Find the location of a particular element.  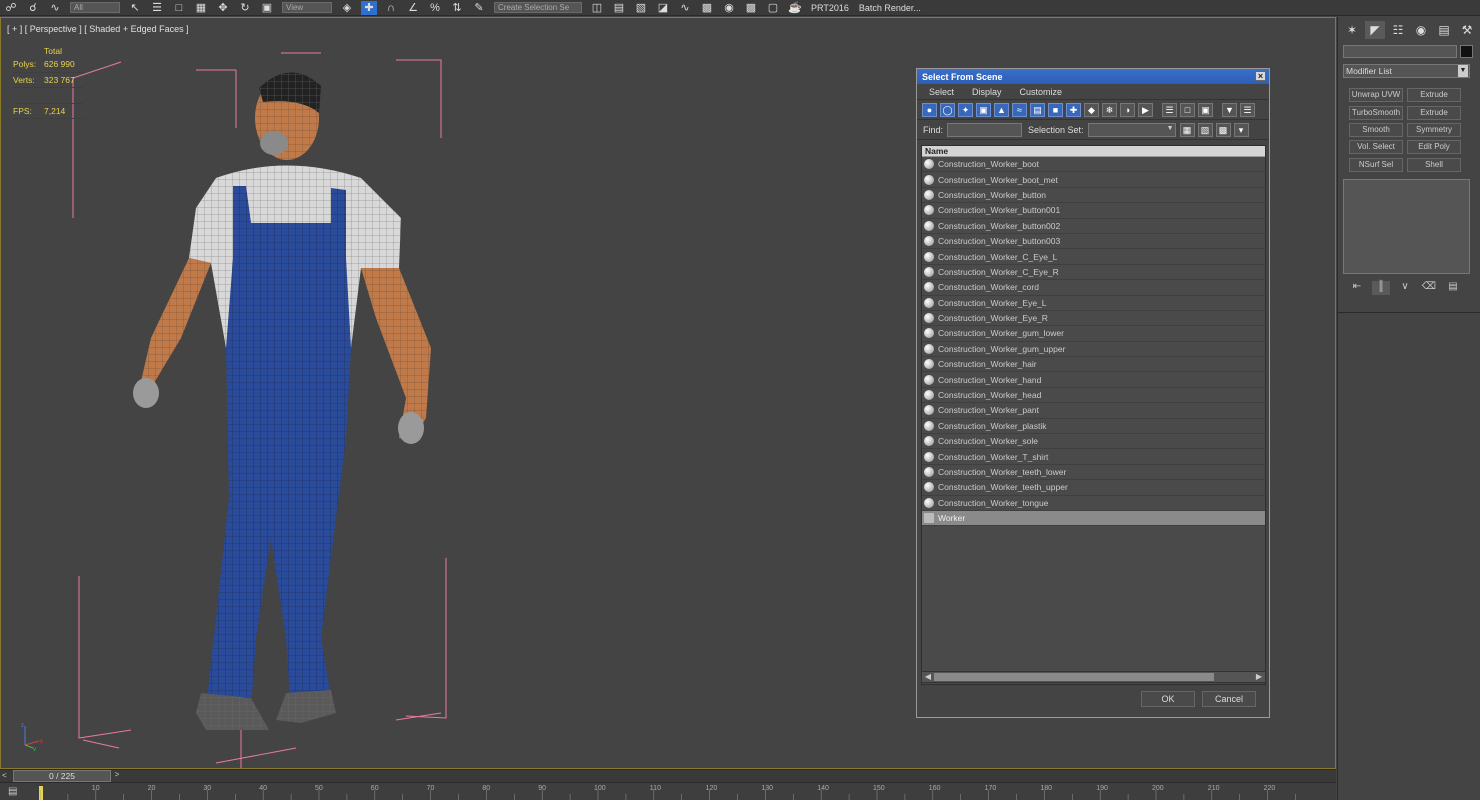

create-selection-set-icon: ▦ is located at coordinates (1187, 129).